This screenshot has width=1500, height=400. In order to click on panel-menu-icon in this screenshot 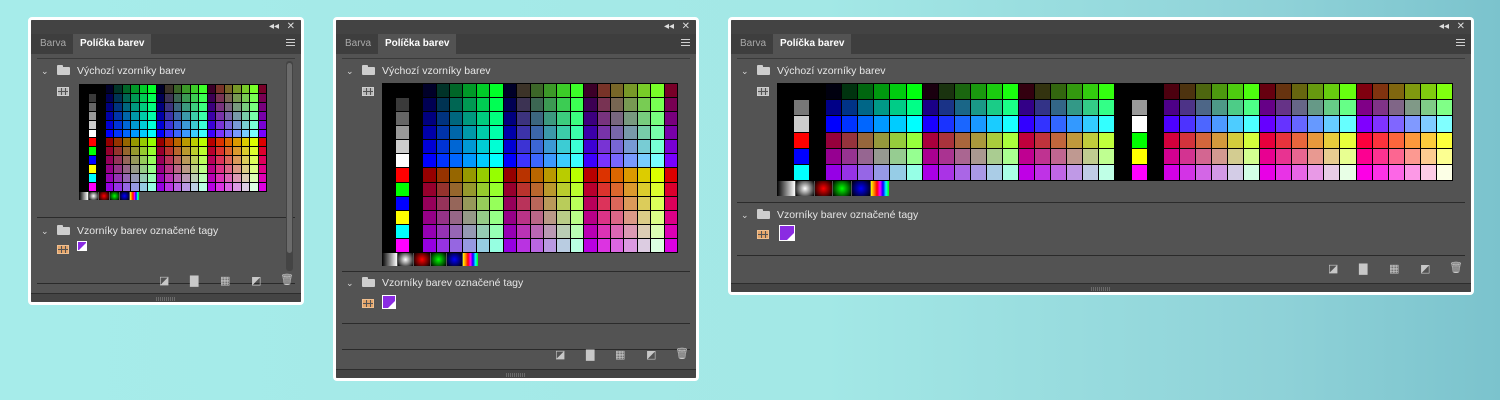, I will do `click(685, 43)`.